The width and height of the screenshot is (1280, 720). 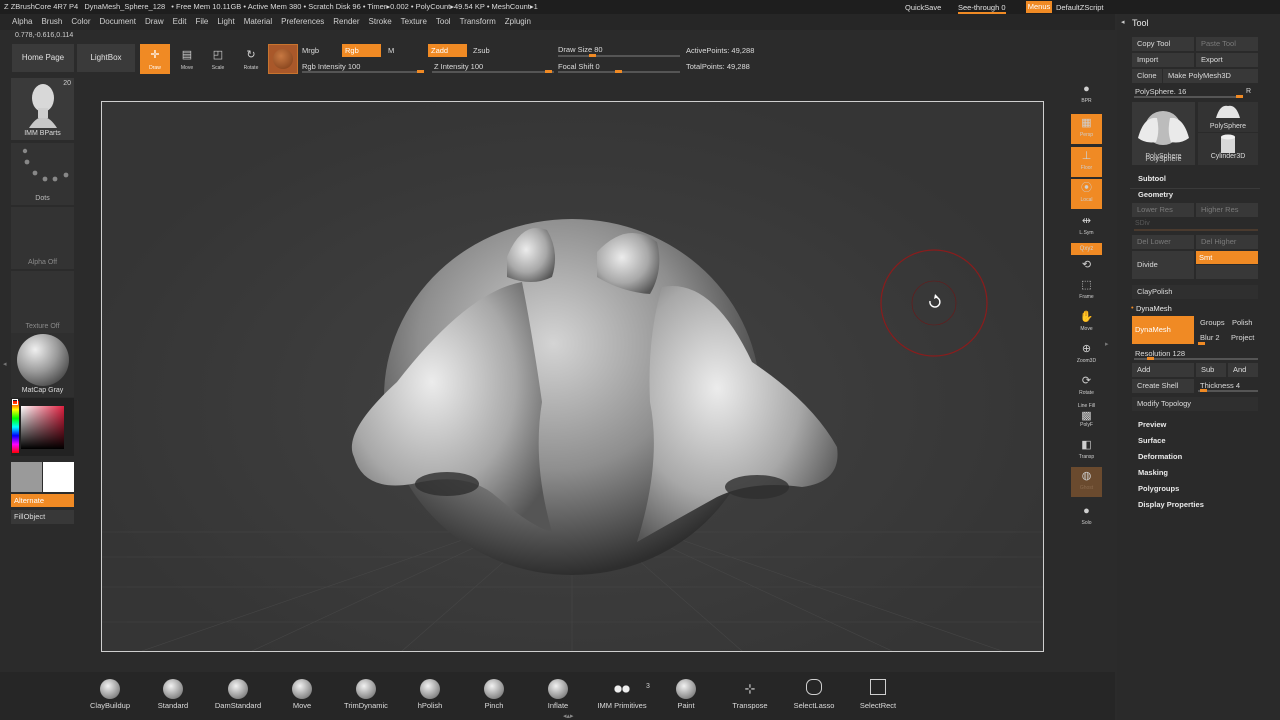 I want to click on dynamesh-button: DynaMesh, so click(x=1163, y=330).